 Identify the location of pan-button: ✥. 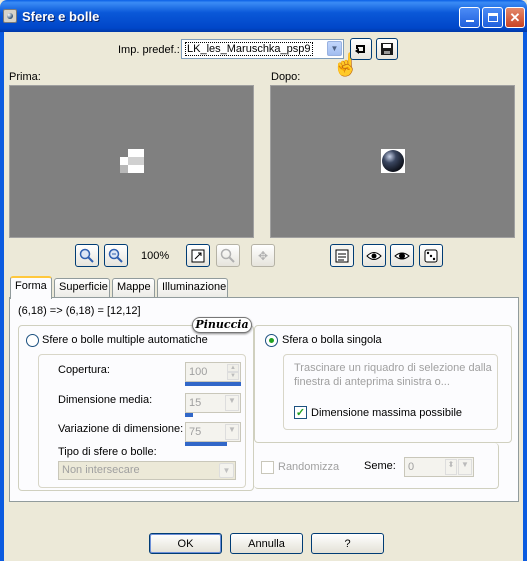
(263, 255).